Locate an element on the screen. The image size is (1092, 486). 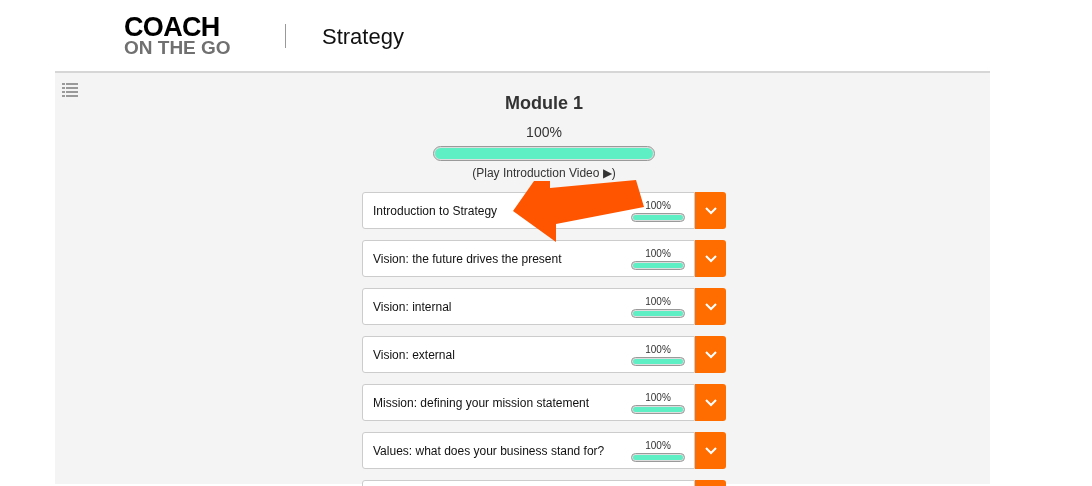
lesson-title: Introduction to Strategy is located at coordinates (436, 211).